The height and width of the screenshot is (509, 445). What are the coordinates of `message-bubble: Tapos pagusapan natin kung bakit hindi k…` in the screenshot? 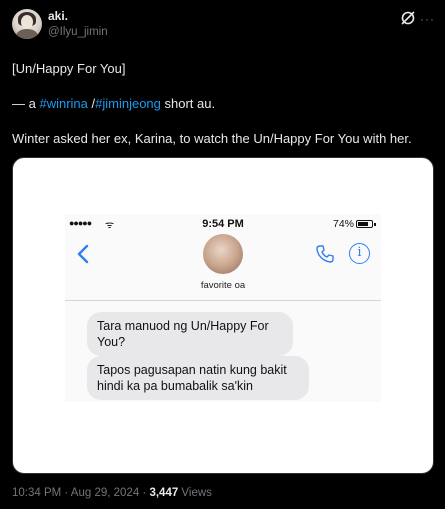 It's located at (198, 378).